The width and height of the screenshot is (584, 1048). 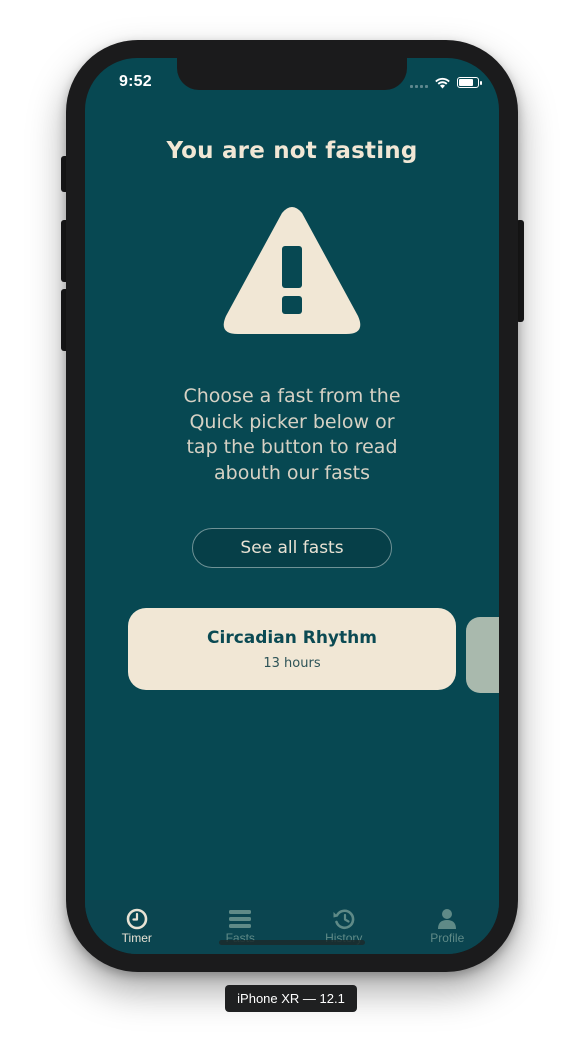 What do you see at coordinates (344, 919) in the screenshot?
I see `history-icon` at bounding box center [344, 919].